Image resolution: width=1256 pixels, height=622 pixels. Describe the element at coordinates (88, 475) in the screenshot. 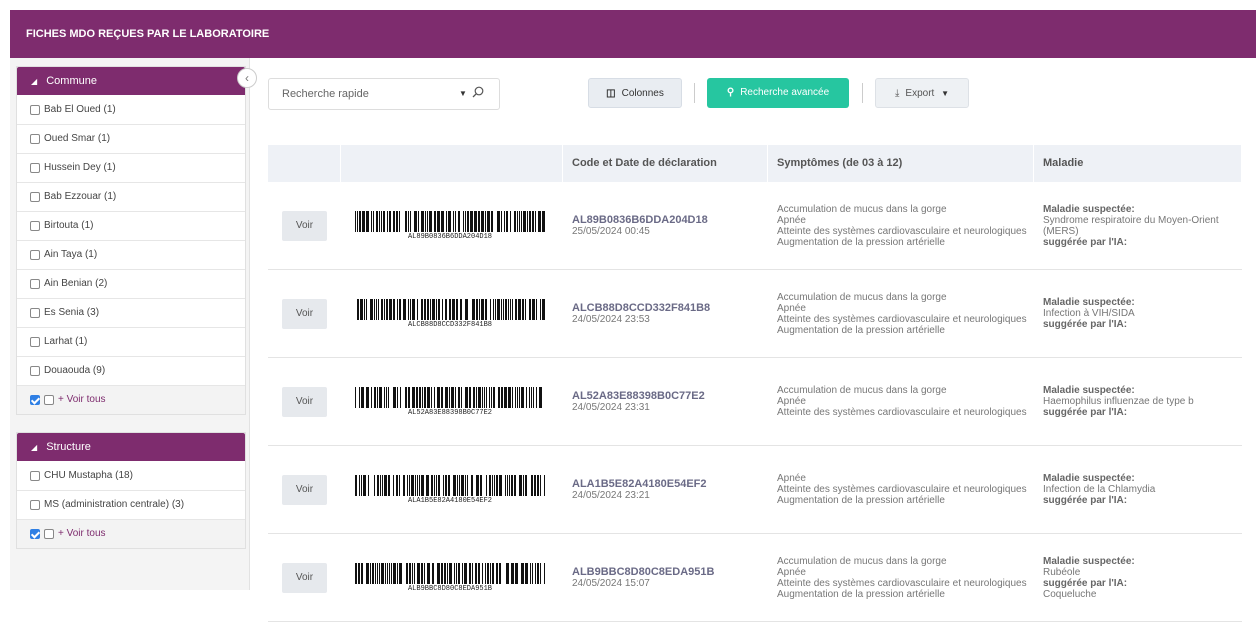

I see `filter-item-label: CHU Mustapha (18)` at that location.